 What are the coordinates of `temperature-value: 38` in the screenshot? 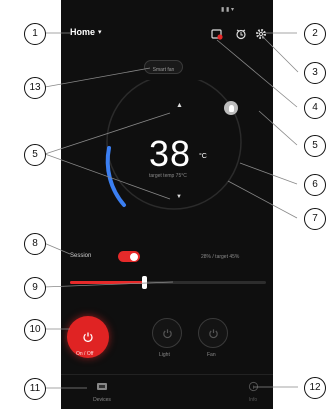 It's located at (170, 153).